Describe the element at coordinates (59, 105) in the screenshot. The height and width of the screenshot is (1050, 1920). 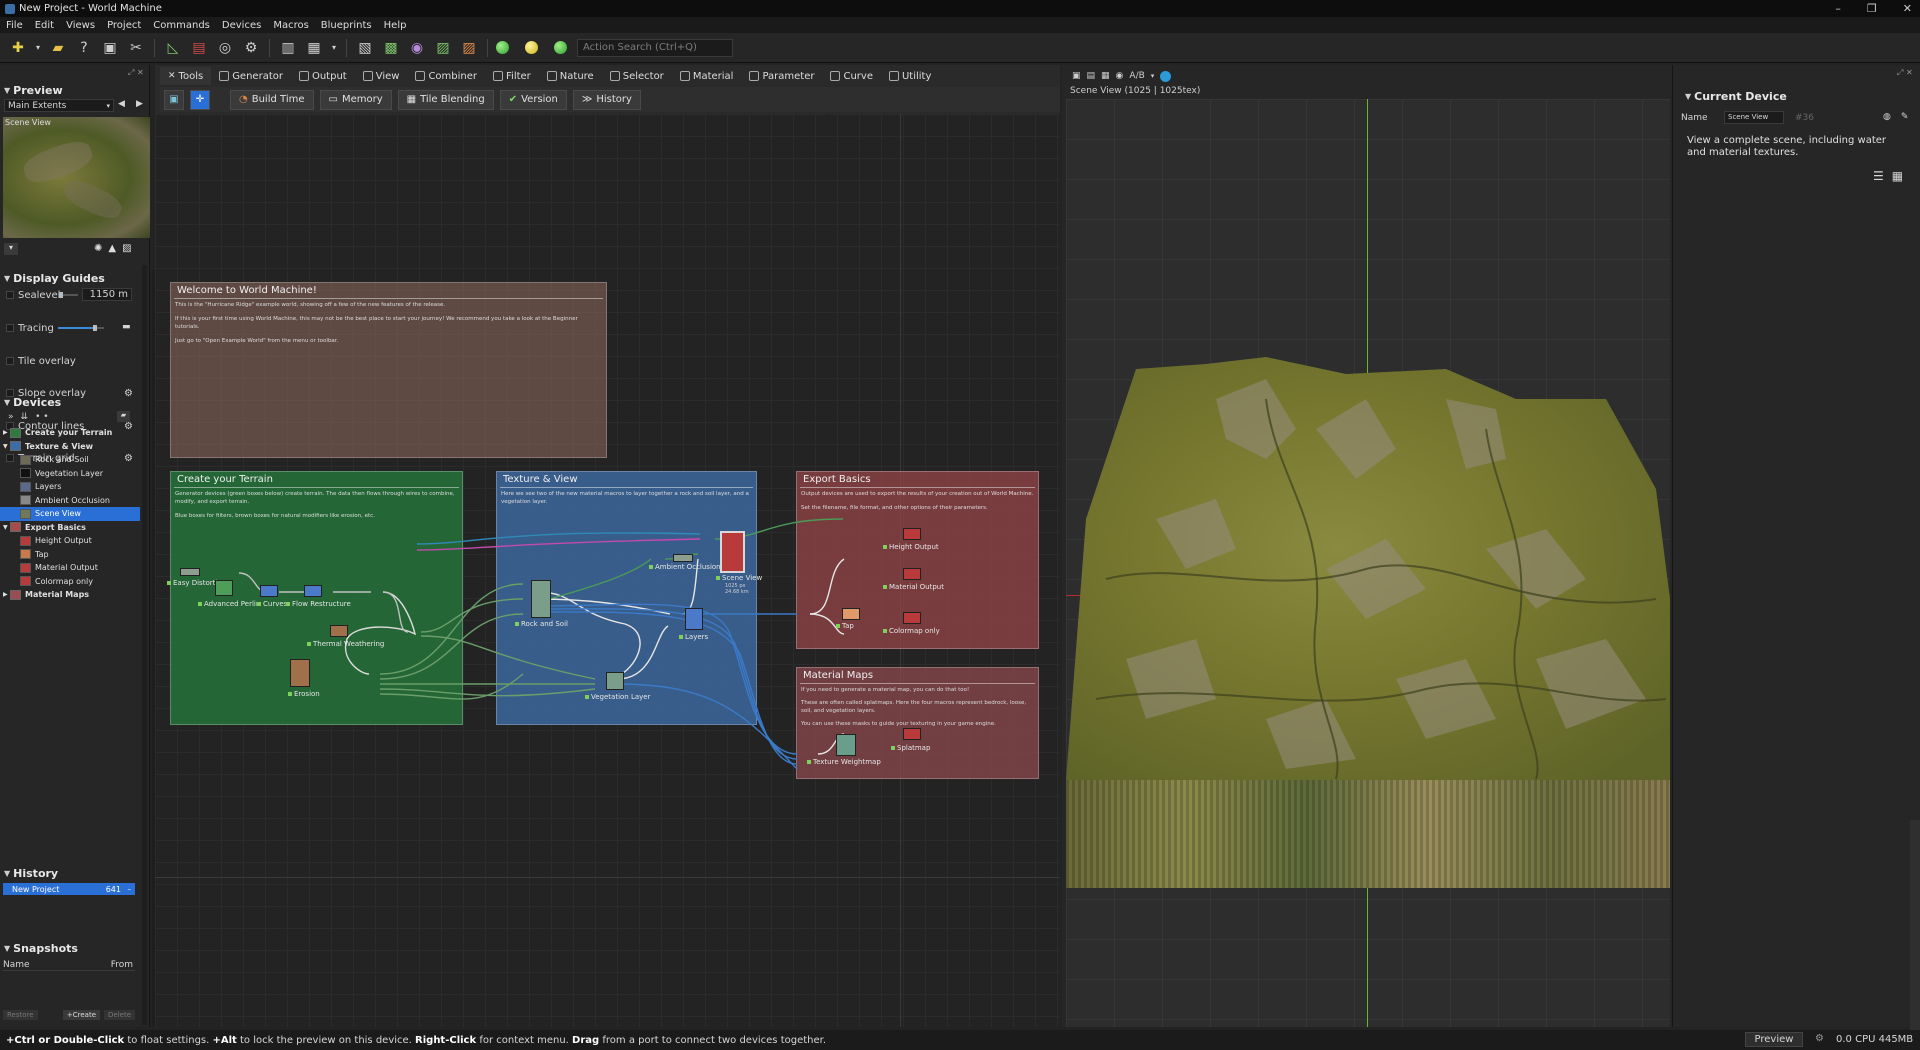
I see `extents-select: Main Extents ▾` at that location.